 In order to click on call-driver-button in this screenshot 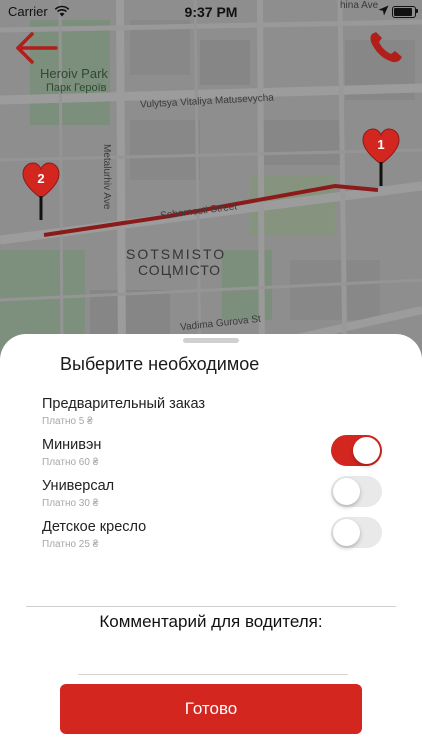, I will do `click(386, 48)`.